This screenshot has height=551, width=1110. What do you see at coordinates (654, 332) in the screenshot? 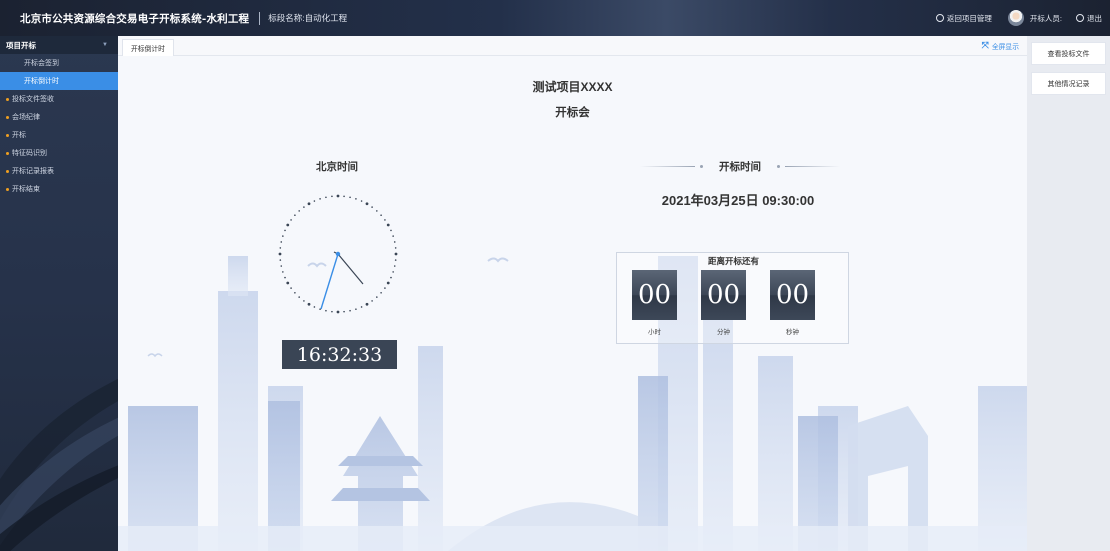
I see `hours-unit: 小时` at bounding box center [654, 332].